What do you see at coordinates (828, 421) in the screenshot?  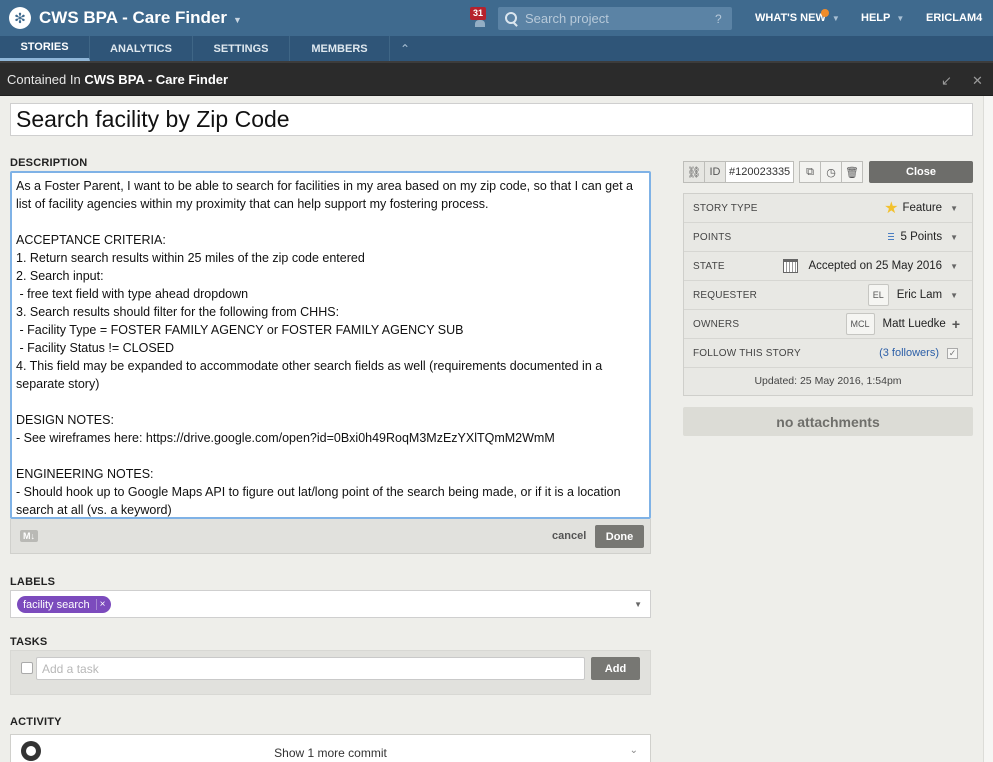 I see `attachments-dropzone: no attachments` at bounding box center [828, 421].